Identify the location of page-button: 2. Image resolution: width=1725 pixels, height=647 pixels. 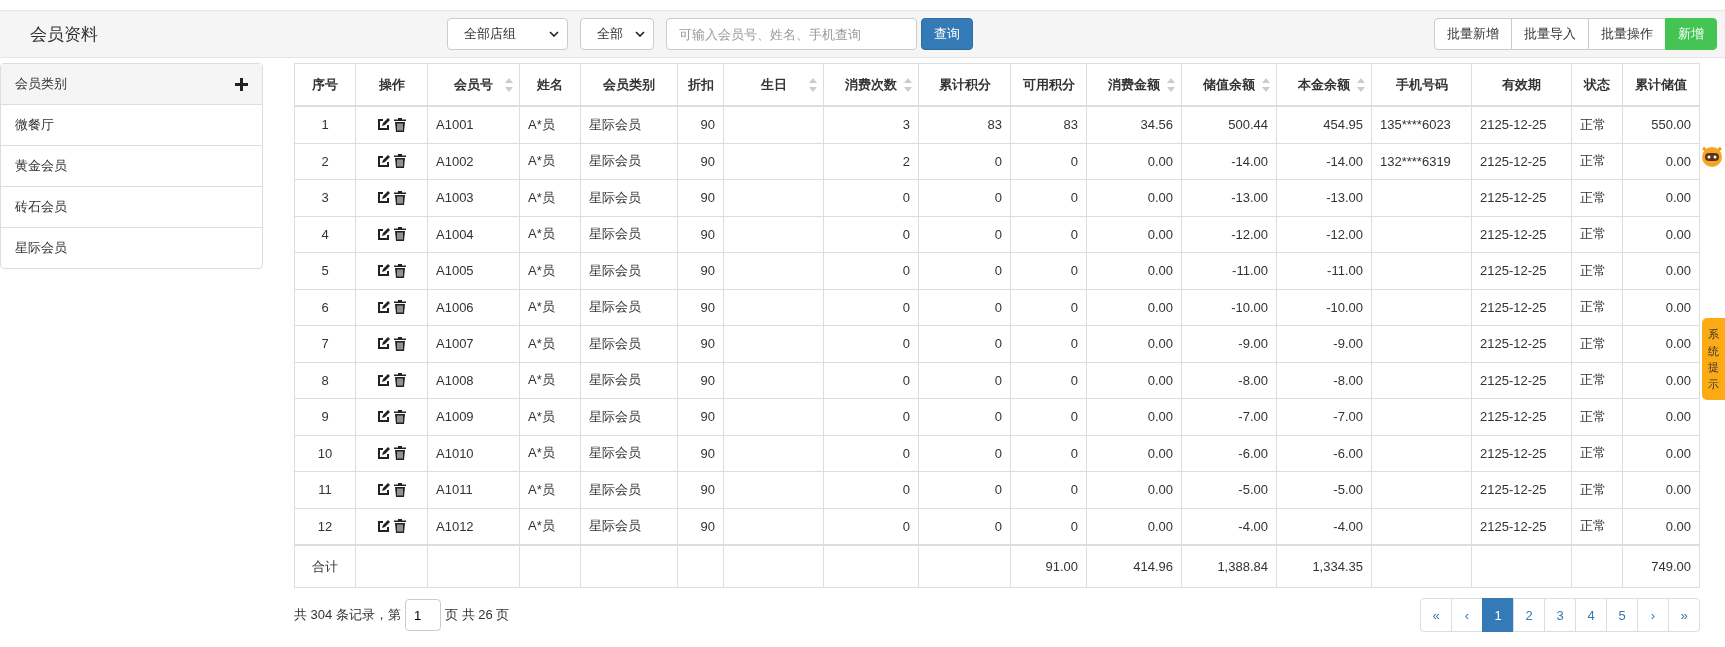
(1529, 615).